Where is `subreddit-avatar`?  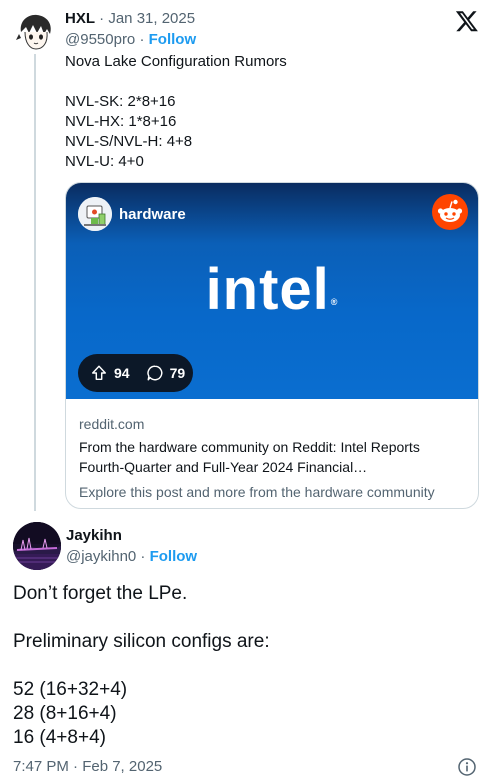
subreddit-avatar is located at coordinates (95, 214).